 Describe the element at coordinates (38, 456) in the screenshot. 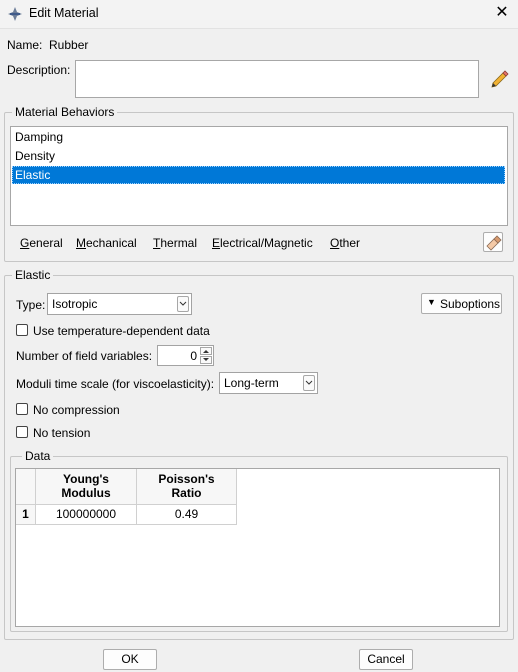

I see `data-title: Data` at that location.